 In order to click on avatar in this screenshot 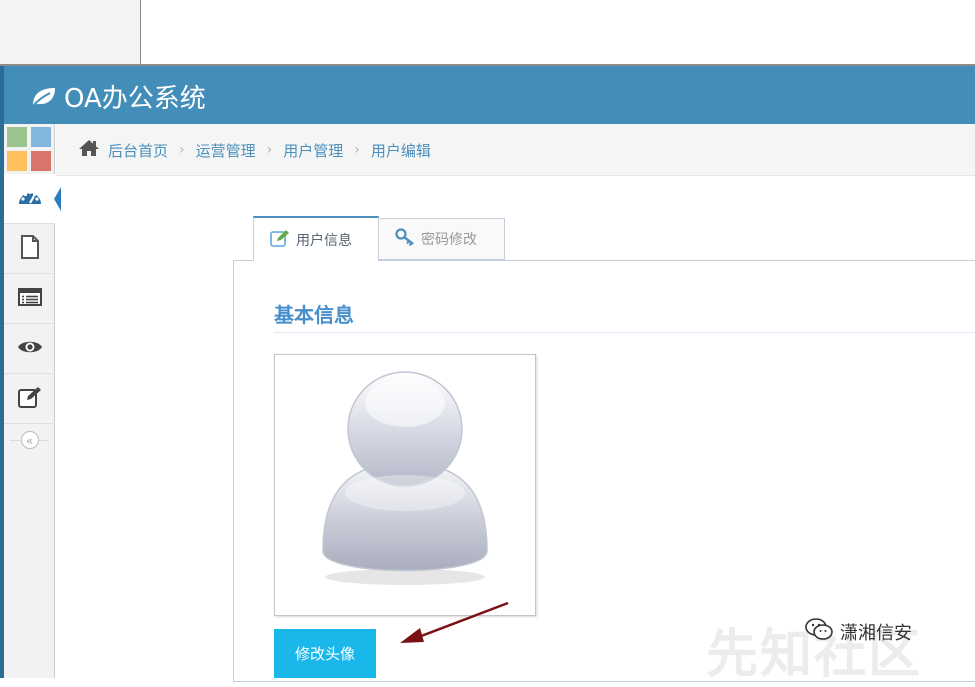, I will do `click(405, 485)`.